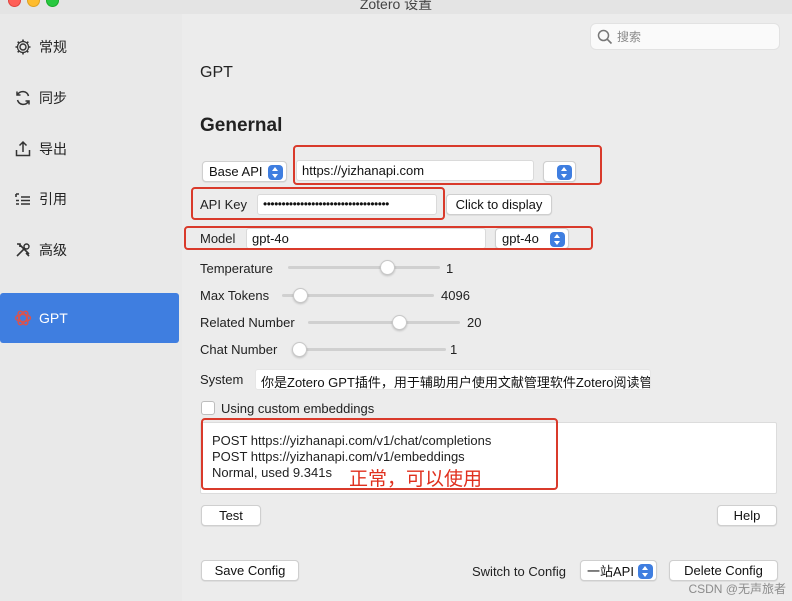 This screenshot has height=601, width=792. I want to click on api-key-input: ••••••••••••••••••••••••••••••••••, so click(347, 204).